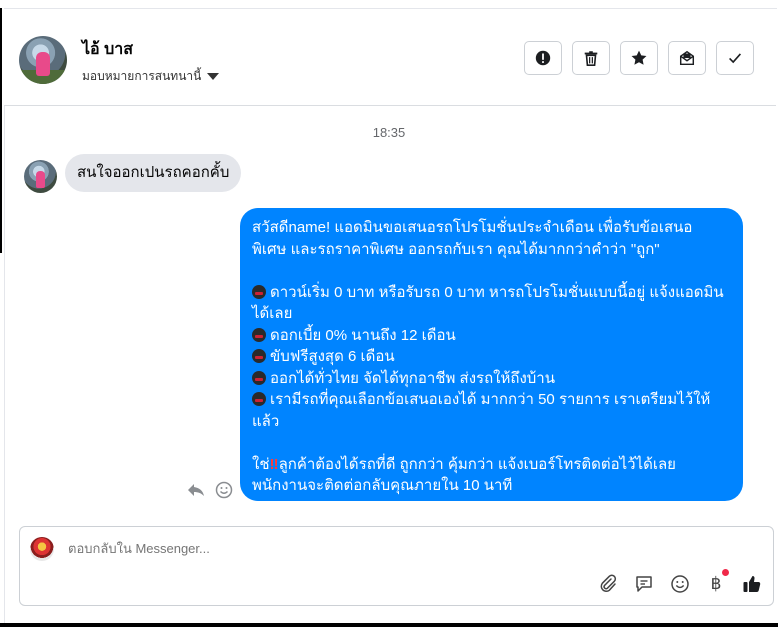  What do you see at coordinates (43, 60) in the screenshot?
I see `contact-avatar` at bounding box center [43, 60].